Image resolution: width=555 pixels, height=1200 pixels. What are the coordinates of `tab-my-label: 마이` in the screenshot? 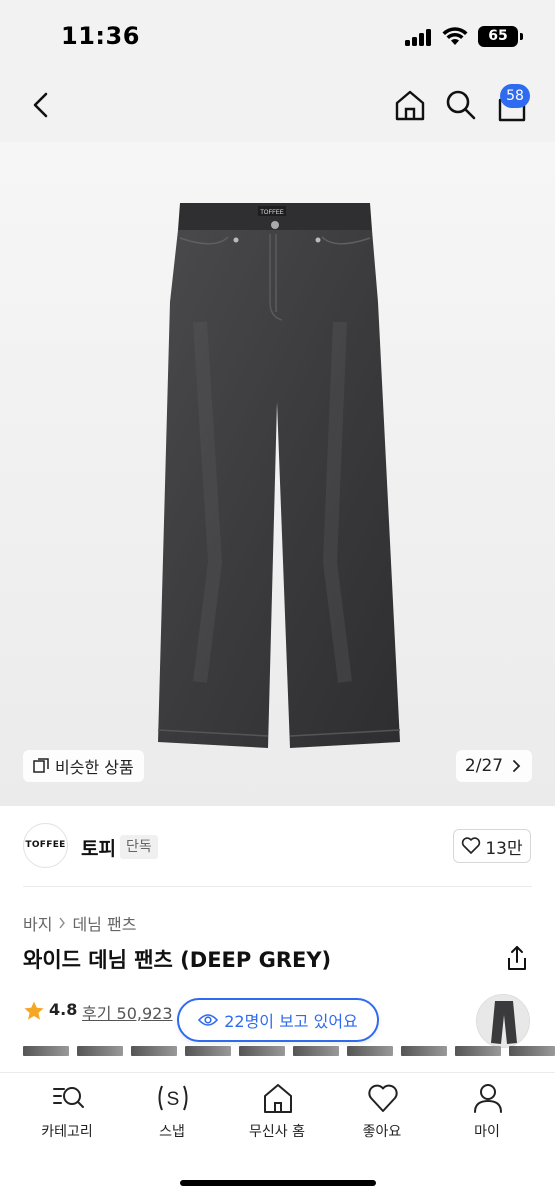 It's located at (487, 1132).